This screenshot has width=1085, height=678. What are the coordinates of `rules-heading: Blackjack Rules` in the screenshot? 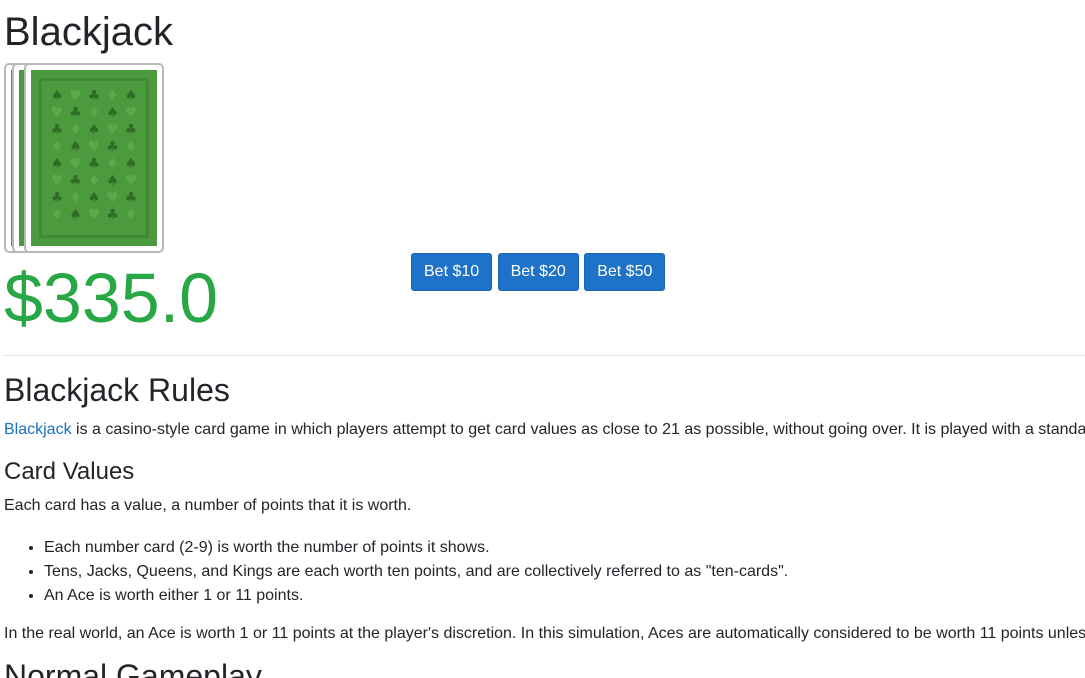 It's located at (117, 390).